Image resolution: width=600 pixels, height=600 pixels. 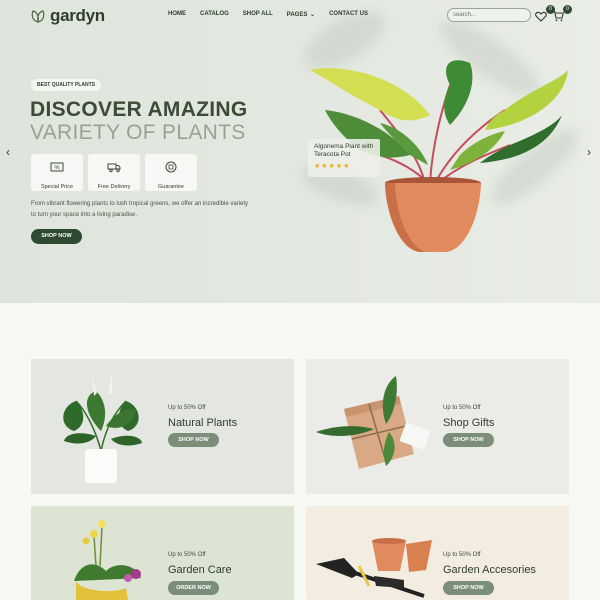 I want to click on feature-free-delivery: Free Delivery, so click(x=114, y=172).